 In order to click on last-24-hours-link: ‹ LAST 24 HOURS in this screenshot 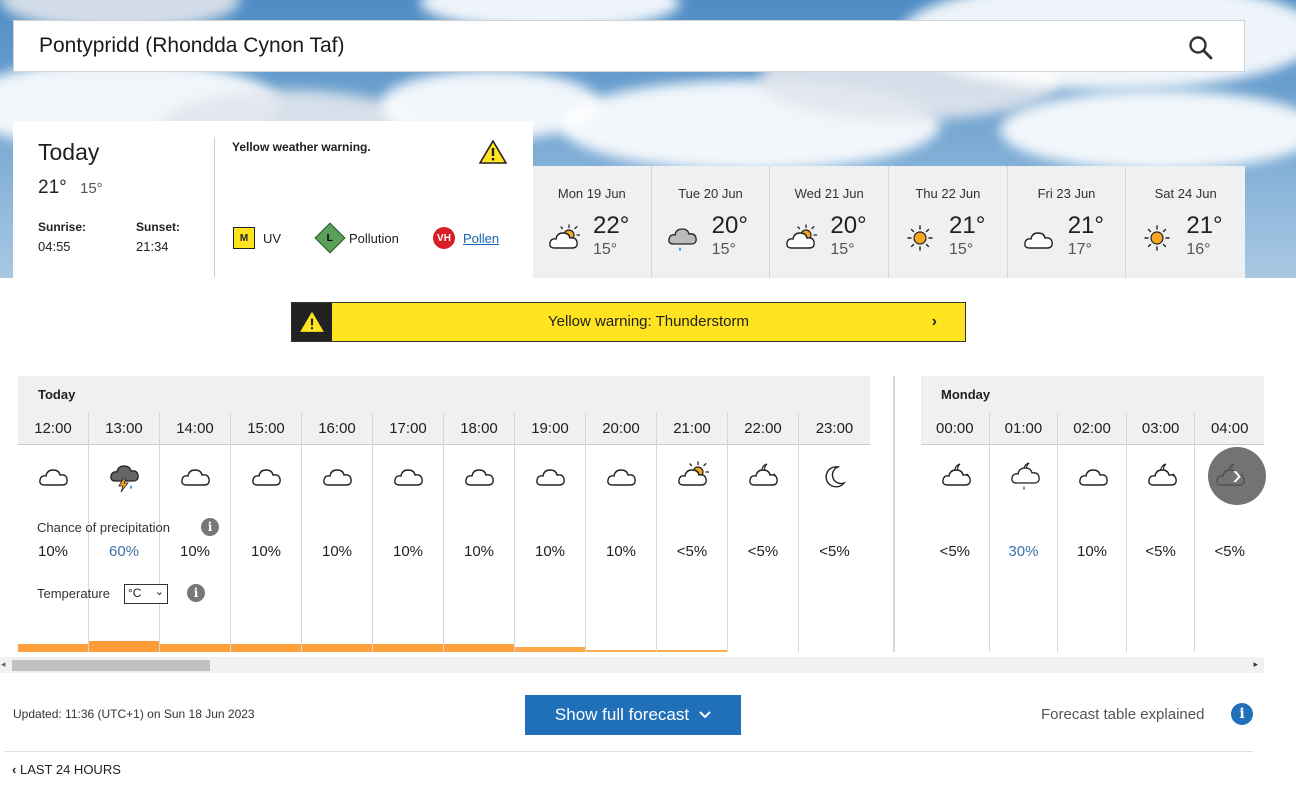, I will do `click(66, 769)`.